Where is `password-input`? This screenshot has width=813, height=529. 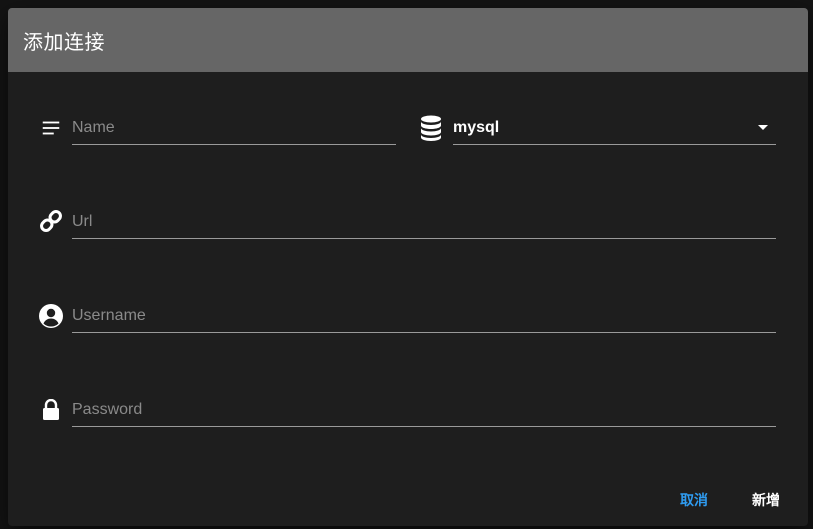 password-input is located at coordinates (424, 409).